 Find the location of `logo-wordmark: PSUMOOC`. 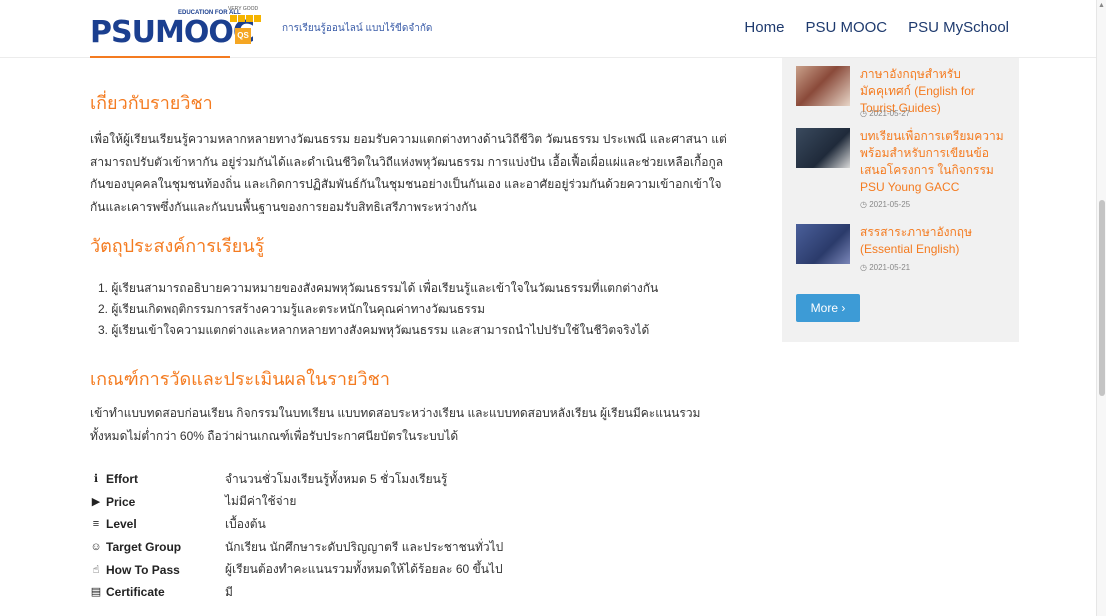

logo-wordmark: PSUMOOC is located at coordinates (172, 32).